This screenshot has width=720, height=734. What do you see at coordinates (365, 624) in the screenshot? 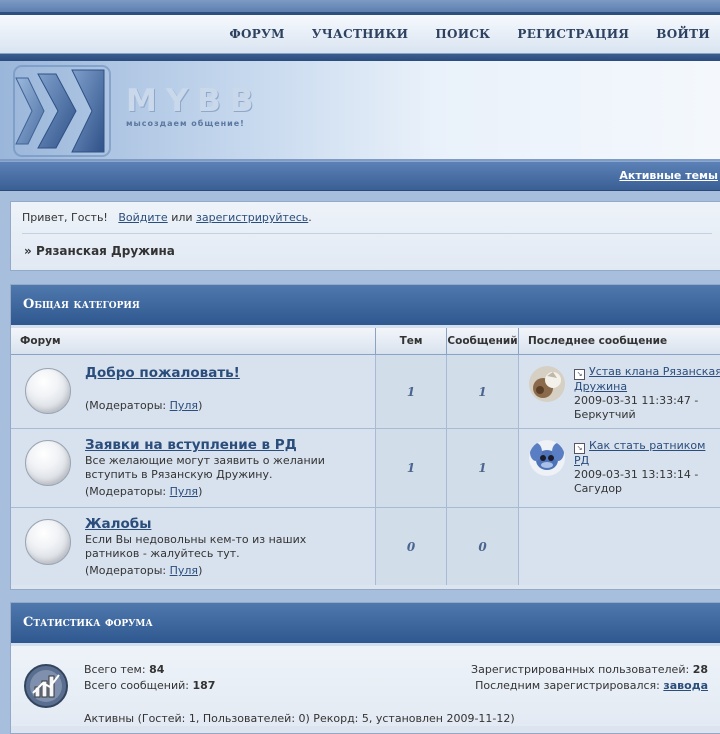
I see `stats-header: Статистика форума` at bounding box center [365, 624].